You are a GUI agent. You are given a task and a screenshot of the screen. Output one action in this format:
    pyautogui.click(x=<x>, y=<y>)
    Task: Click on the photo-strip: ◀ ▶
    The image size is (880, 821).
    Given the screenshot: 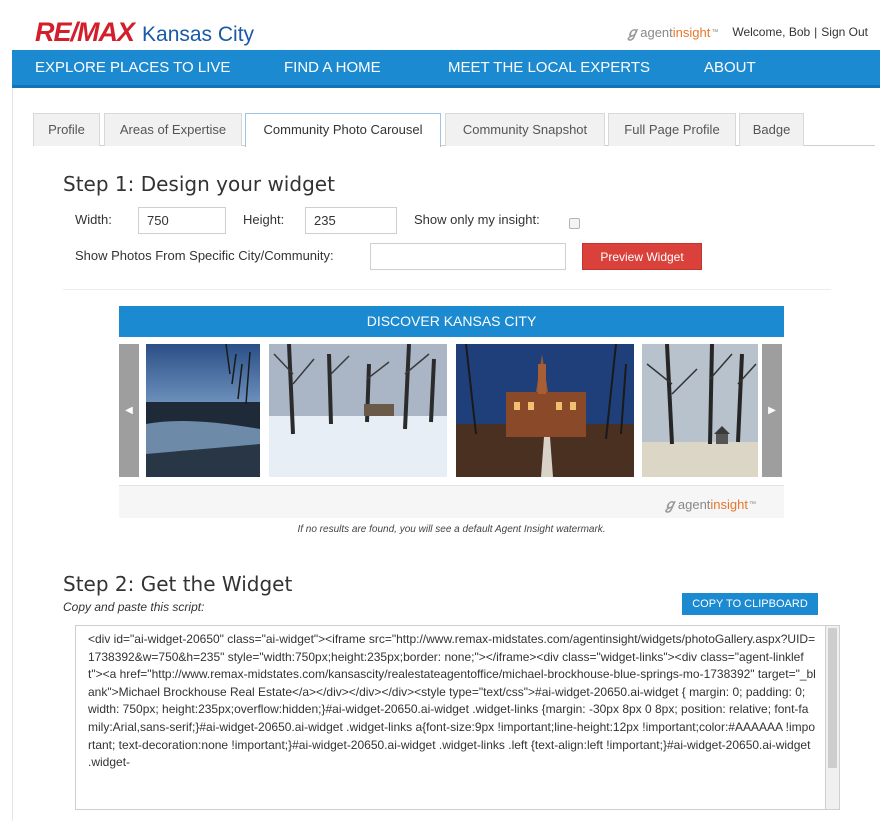 What is the action you would take?
    pyautogui.click(x=451, y=411)
    